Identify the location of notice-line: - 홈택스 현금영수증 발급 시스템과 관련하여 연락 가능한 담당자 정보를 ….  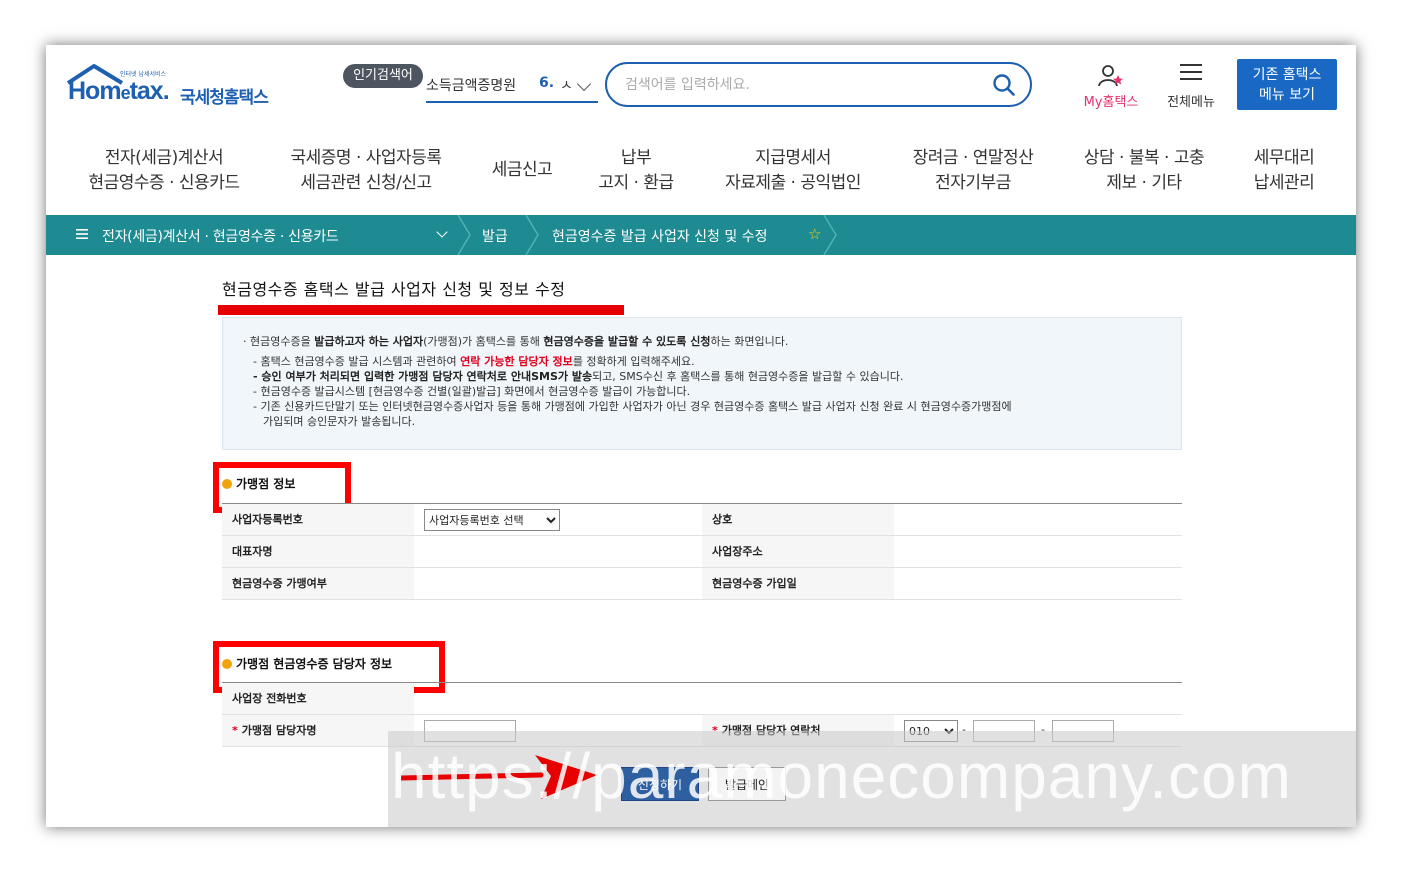
(474, 361).